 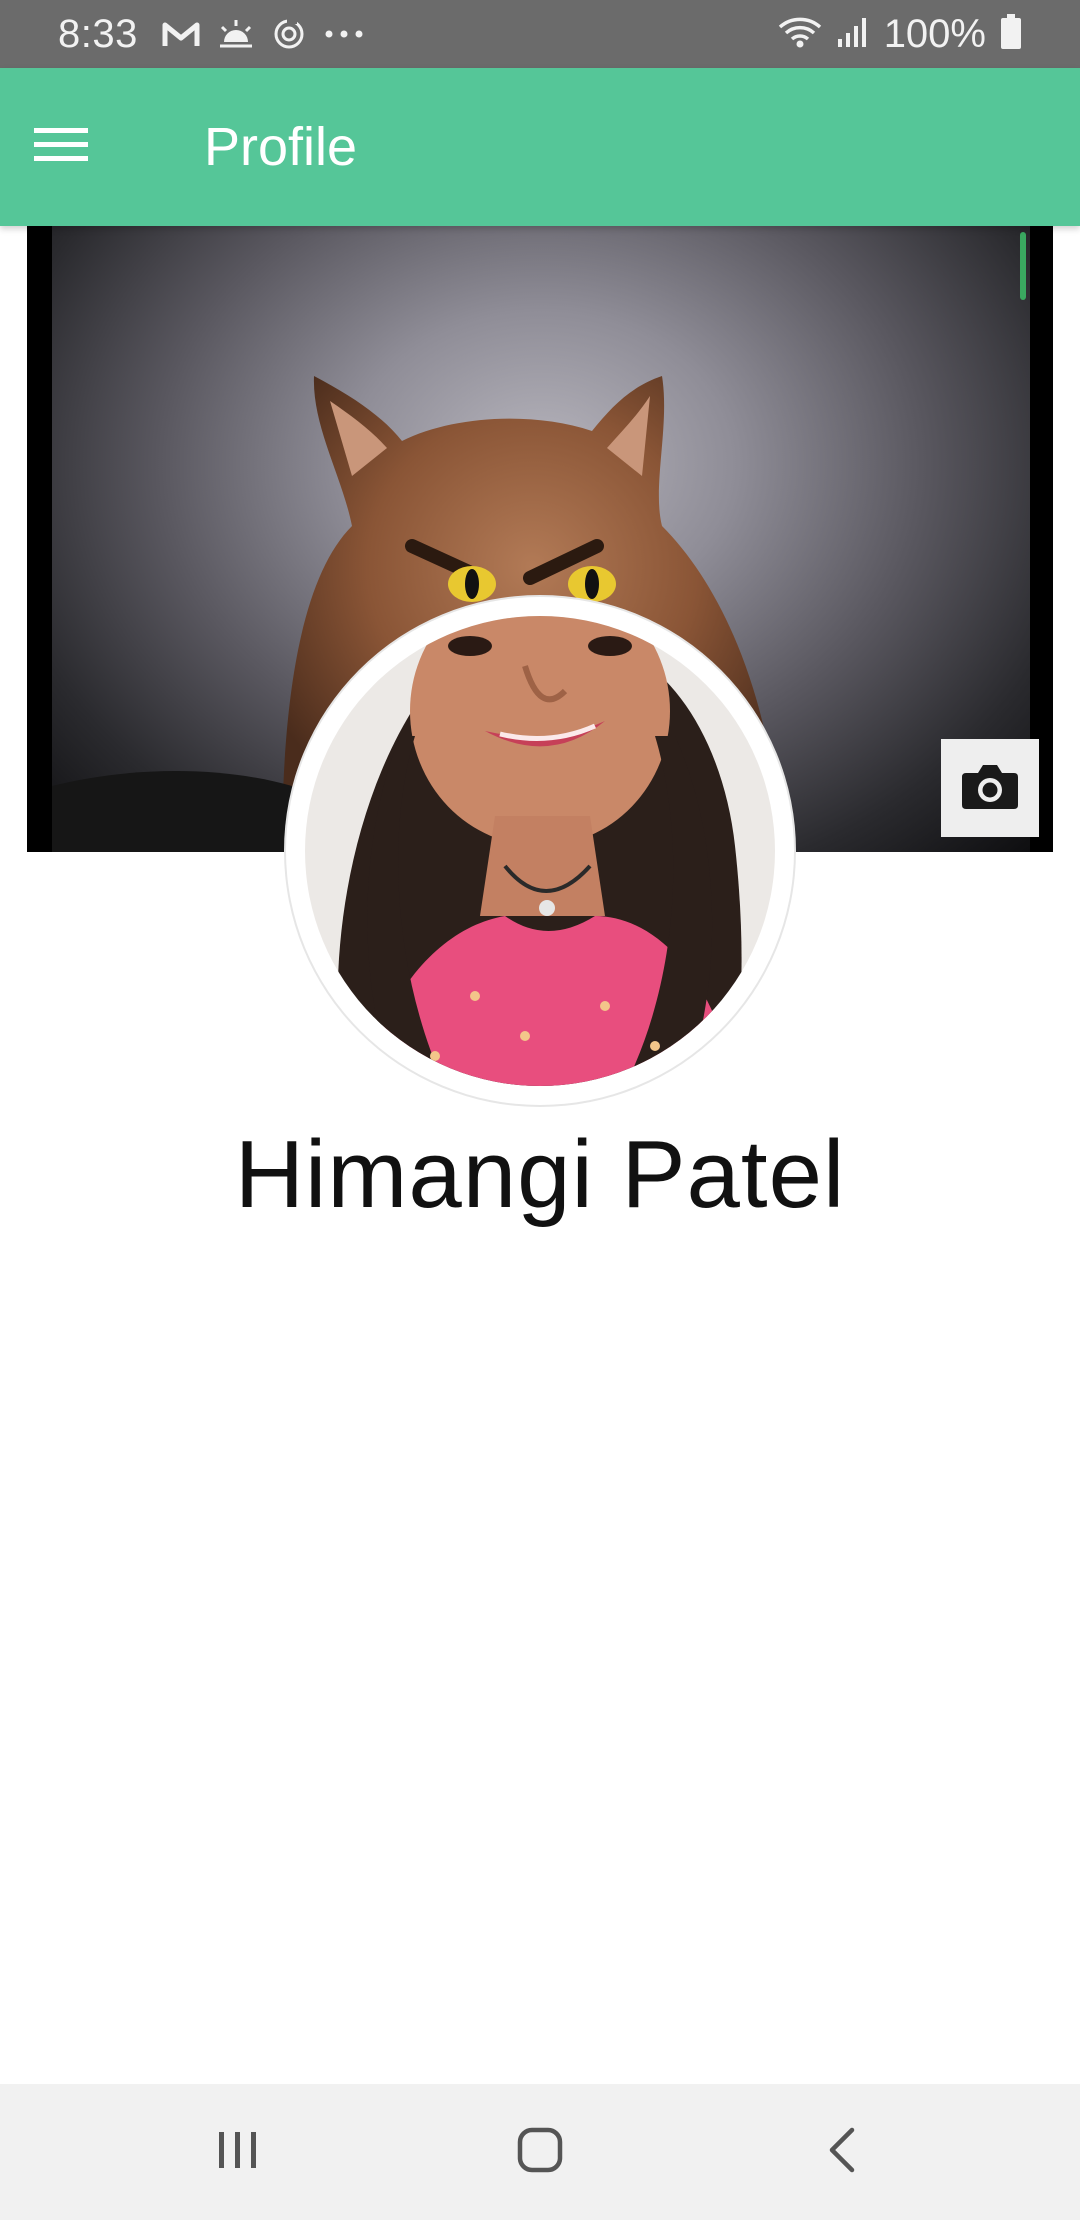 I want to click on profile-avatar-photo, so click(x=540, y=851).